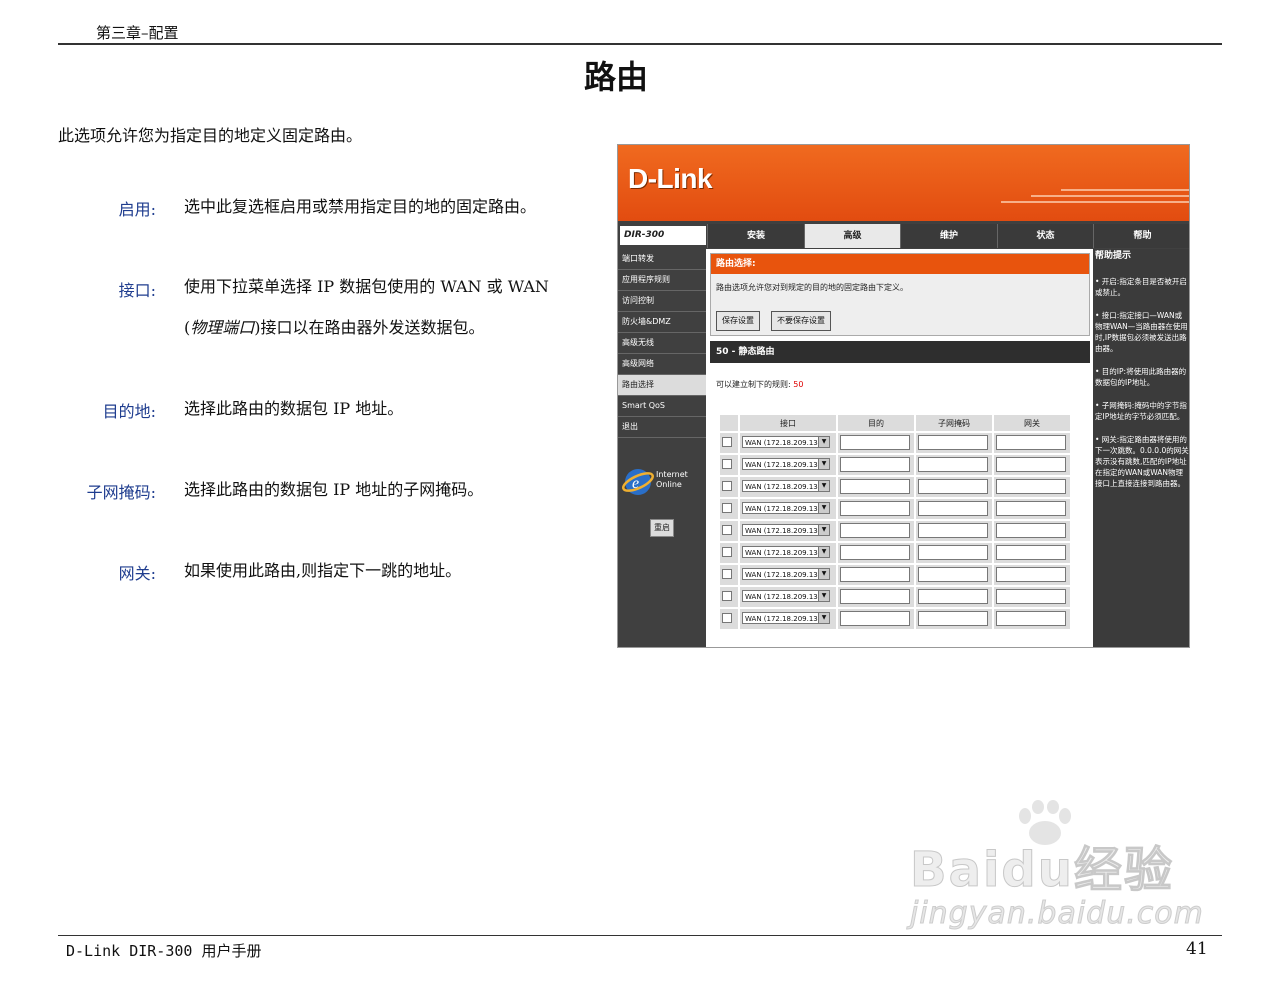 The width and height of the screenshot is (1280, 989). I want to click on desc-enable: 选中此复选框启用或禁用指定目的地的固定路由。, so click(360, 206).